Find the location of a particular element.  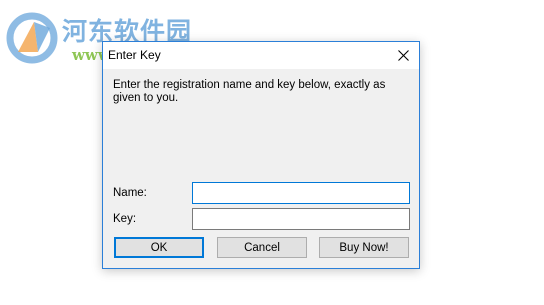

dialog-title: Enter Key is located at coordinates (134, 55).